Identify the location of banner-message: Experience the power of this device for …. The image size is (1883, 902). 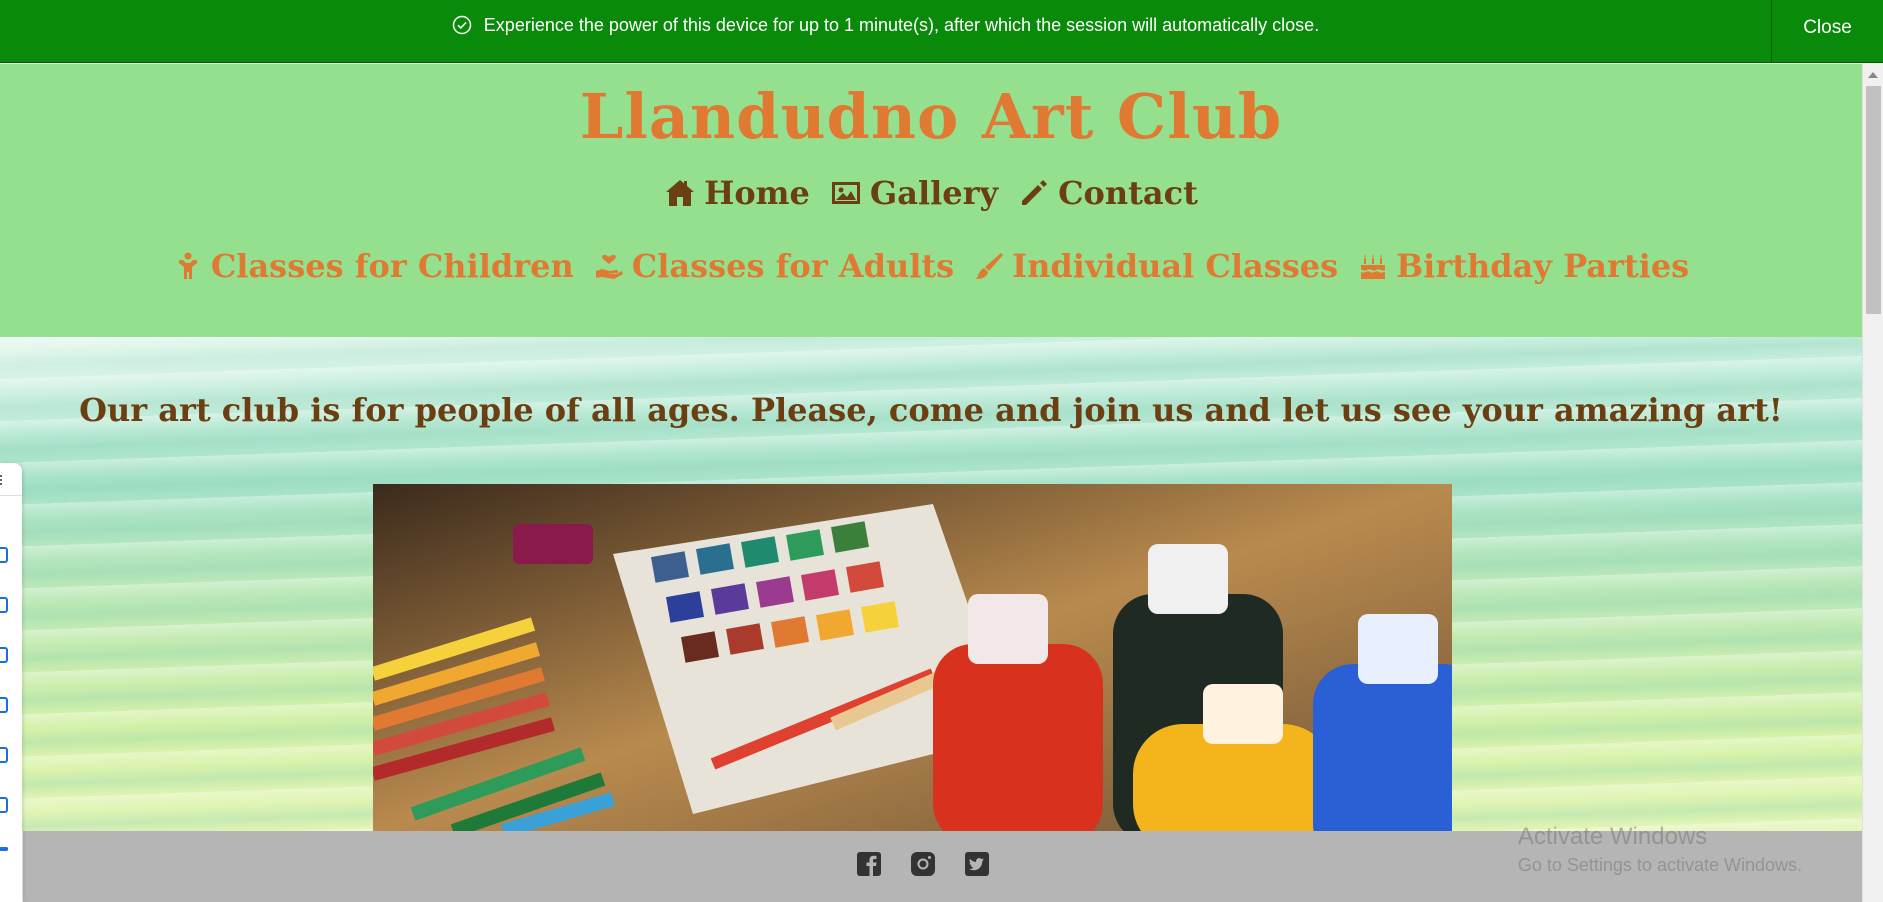
(901, 24).